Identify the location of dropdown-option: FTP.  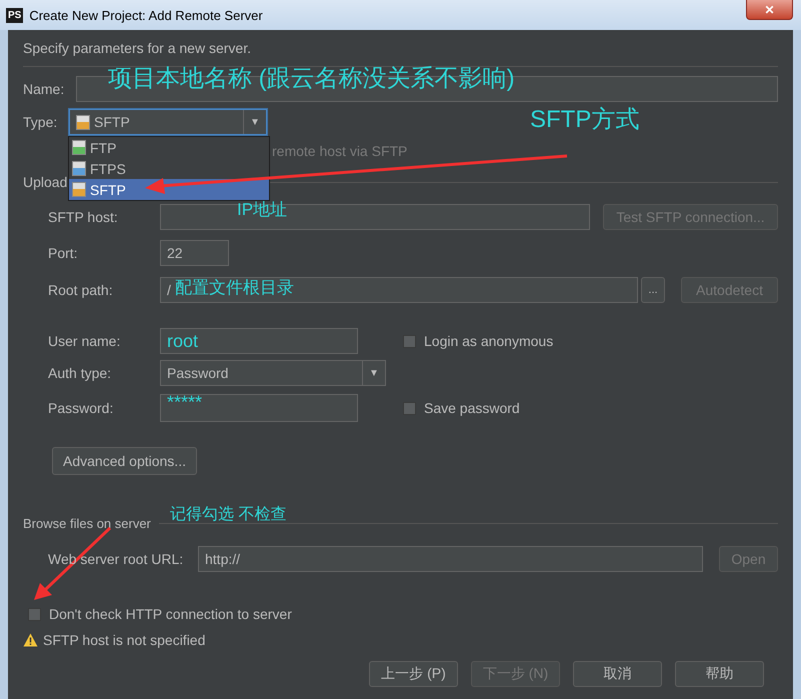
(169, 147).